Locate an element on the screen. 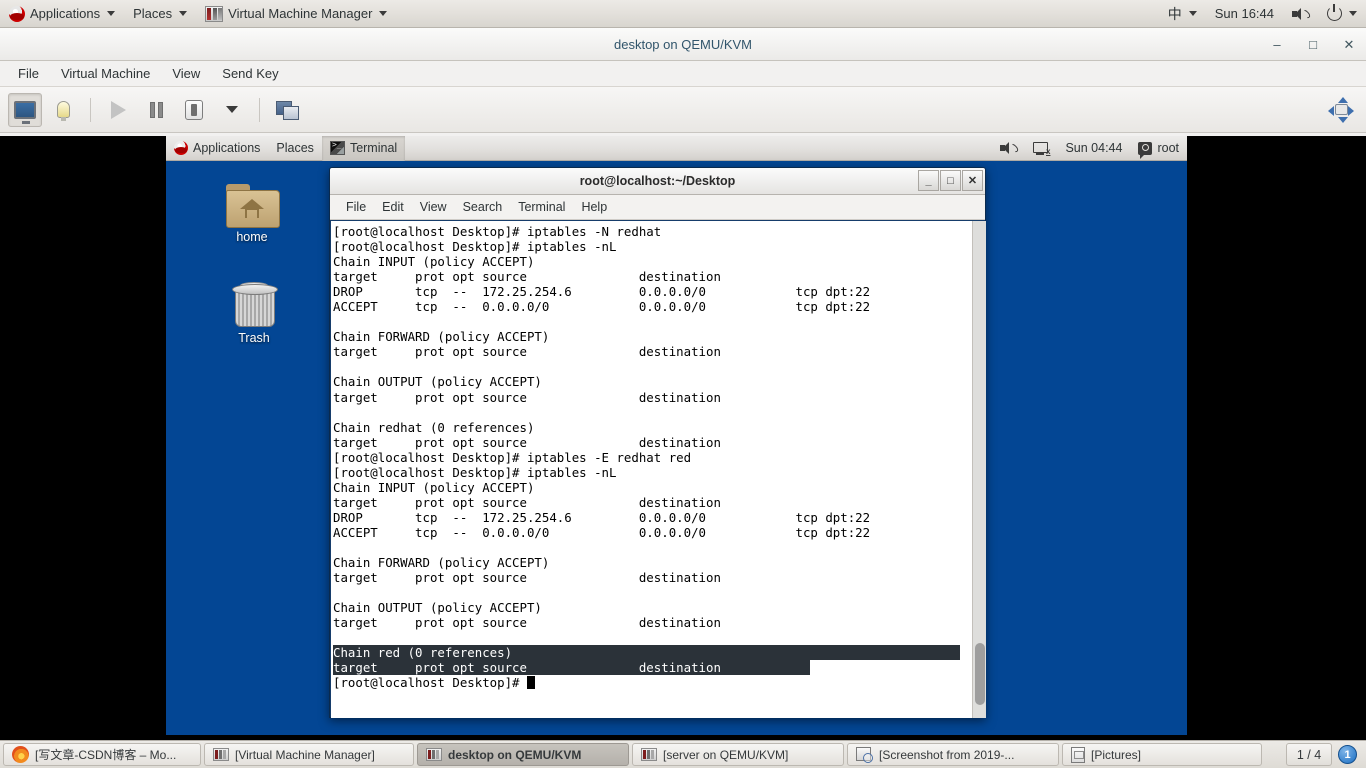  terminal-menu-file: File is located at coordinates (356, 207).